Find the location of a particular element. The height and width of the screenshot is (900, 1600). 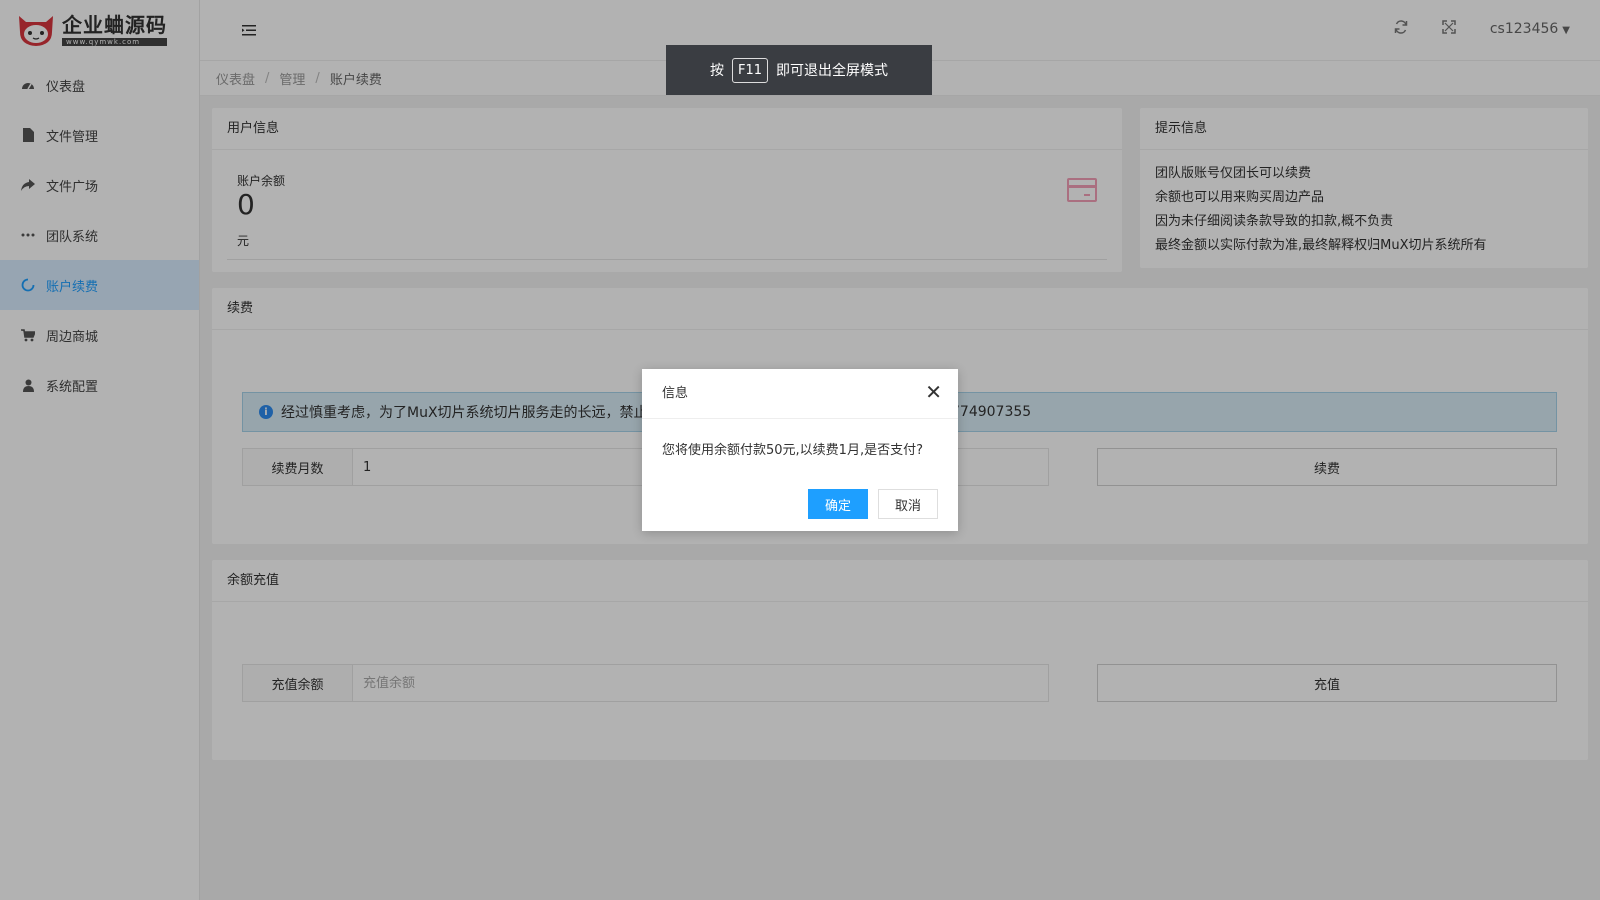

close-icon: ✕ is located at coordinates (933, 392).